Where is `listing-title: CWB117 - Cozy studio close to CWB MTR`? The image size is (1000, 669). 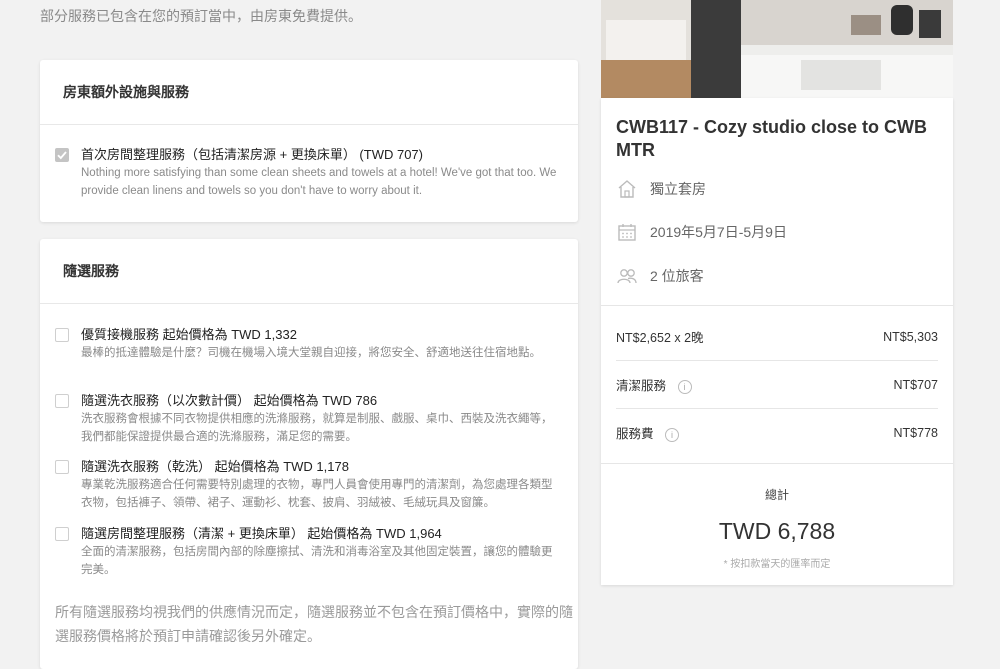 listing-title: CWB117 - Cozy studio close to CWB MTR is located at coordinates (776, 139).